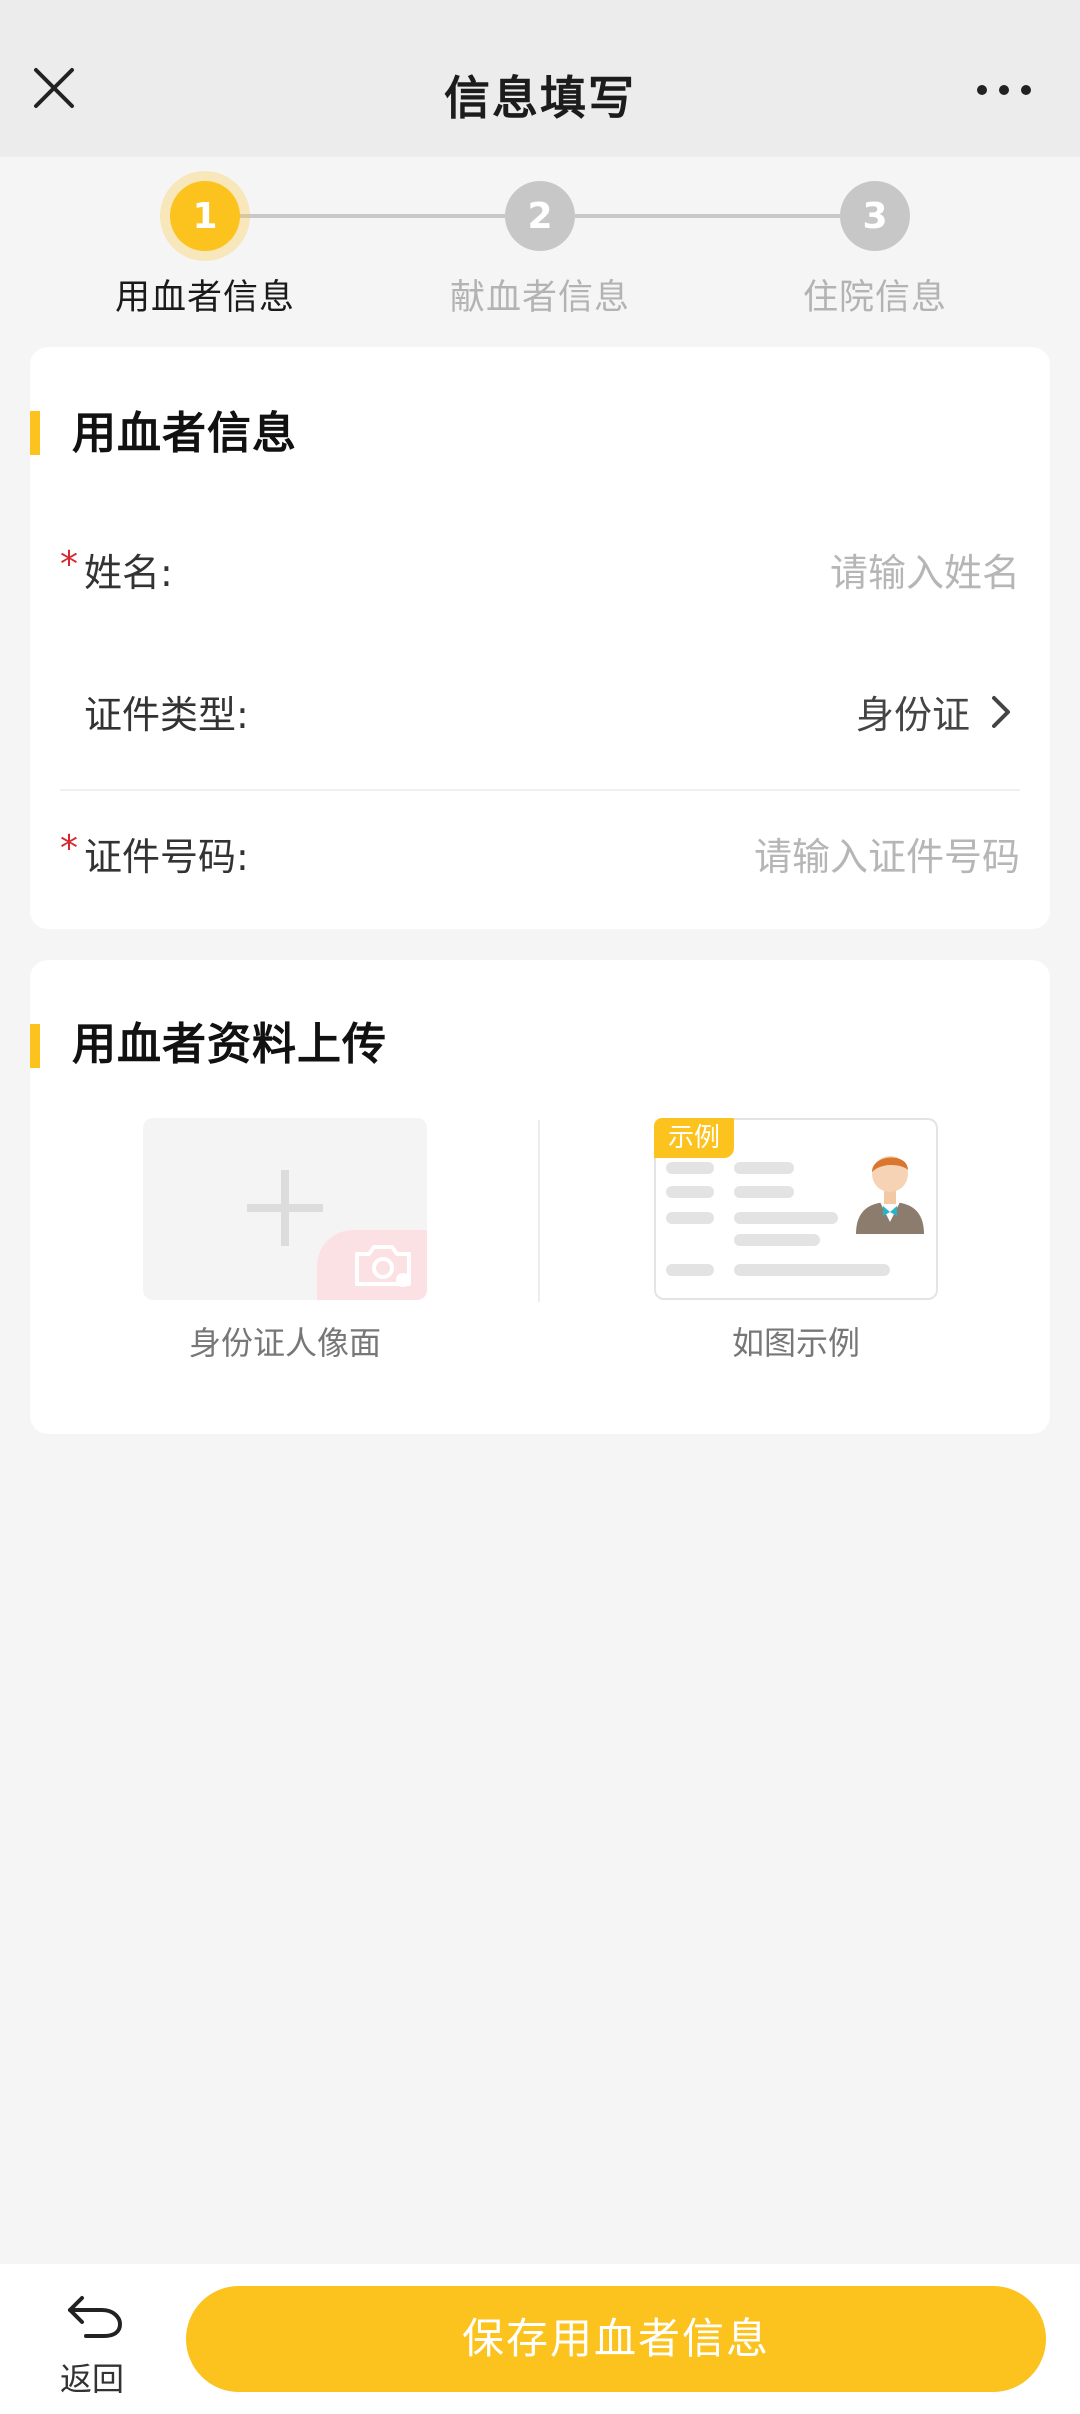  Describe the element at coordinates (913, 711) in the screenshot. I see `id-type-value: 身份证` at that location.